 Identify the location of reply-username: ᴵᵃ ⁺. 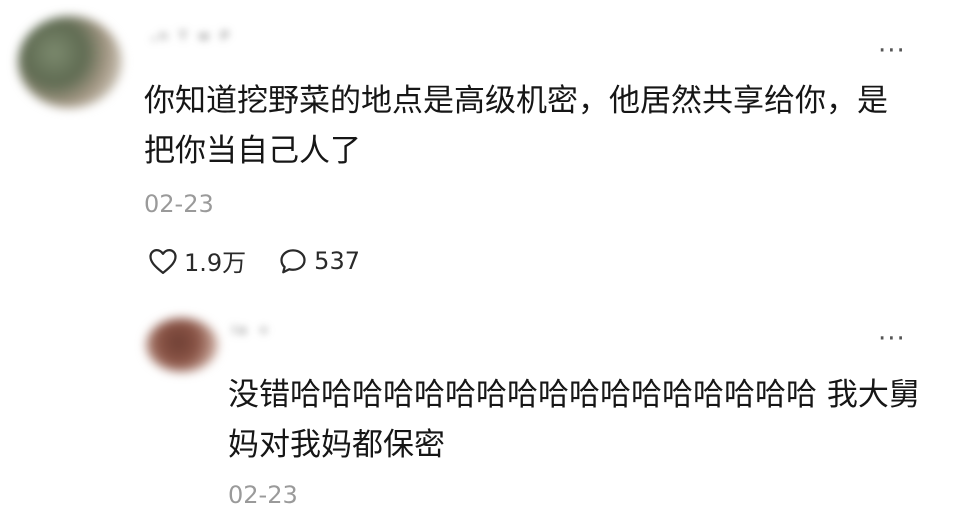
(251, 334).